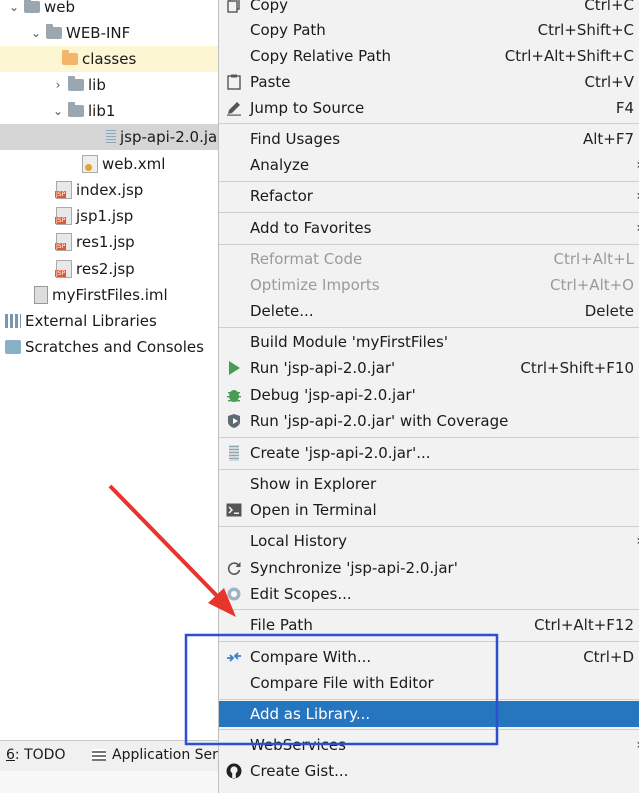  Describe the element at coordinates (429, 228) in the screenshot. I see `menu-item-add-to-favorites: Add to Favorites ›` at that location.